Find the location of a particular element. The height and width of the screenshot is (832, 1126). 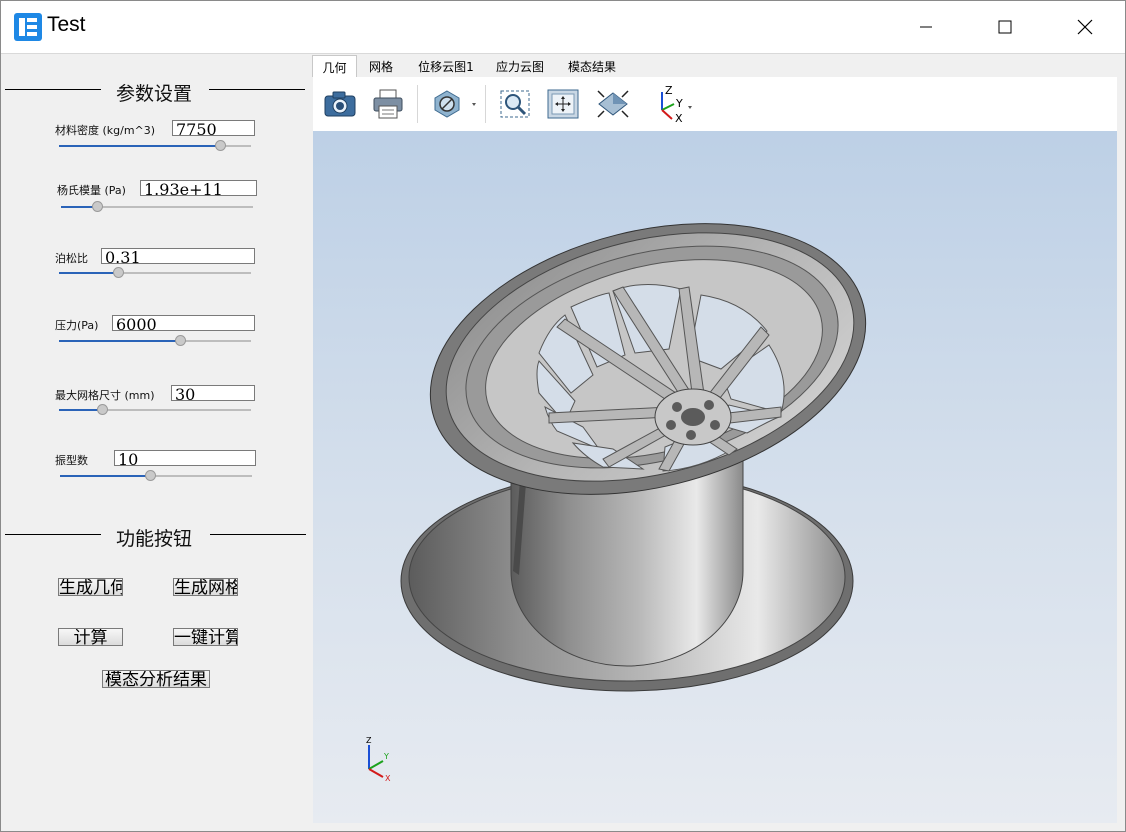

minimize-button is located at coordinates (926, 27).